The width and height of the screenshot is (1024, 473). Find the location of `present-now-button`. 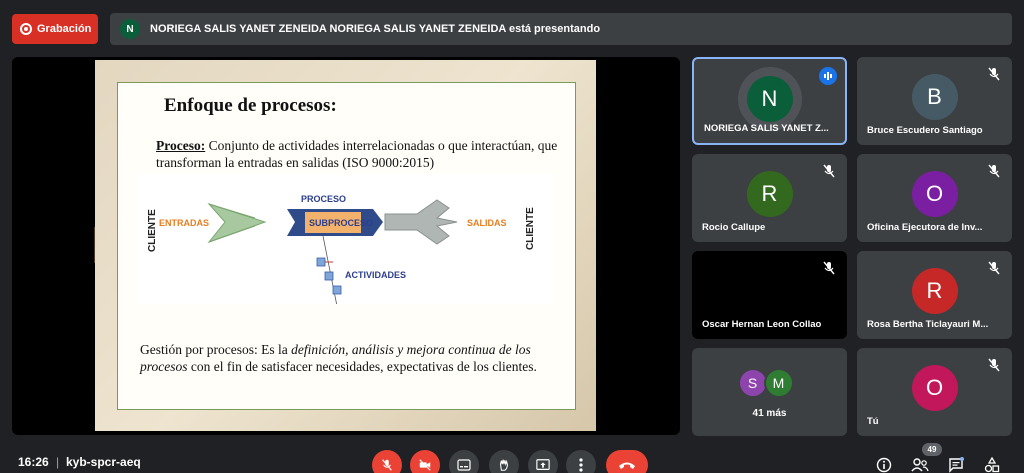

present-now-button is located at coordinates (543, 461).